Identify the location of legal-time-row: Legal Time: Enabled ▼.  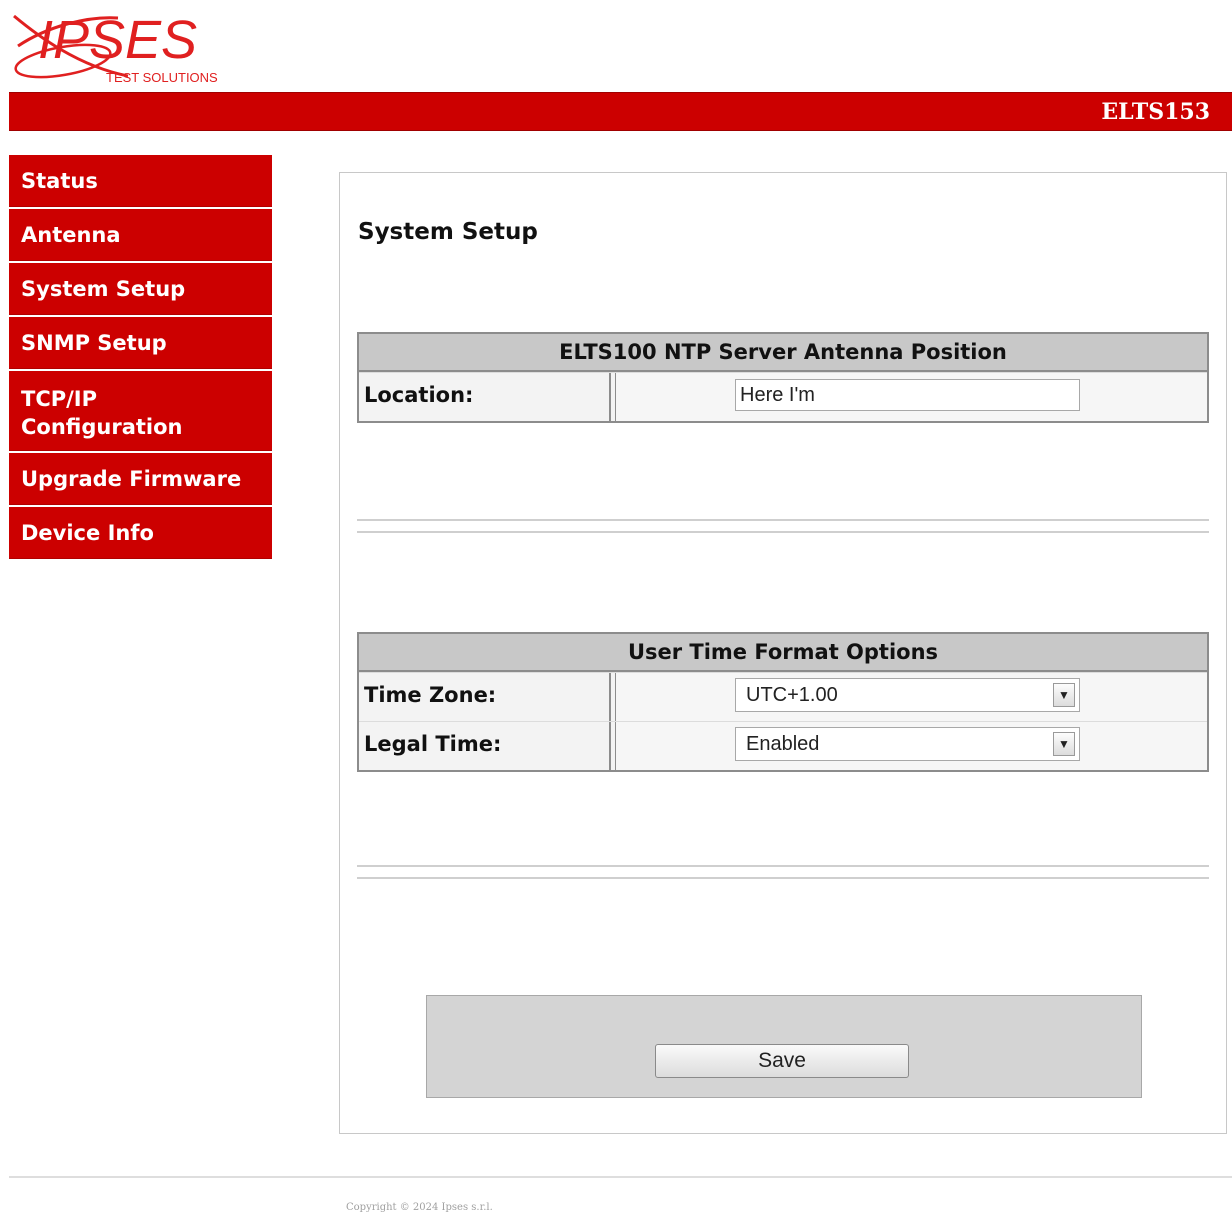
(783, 745).